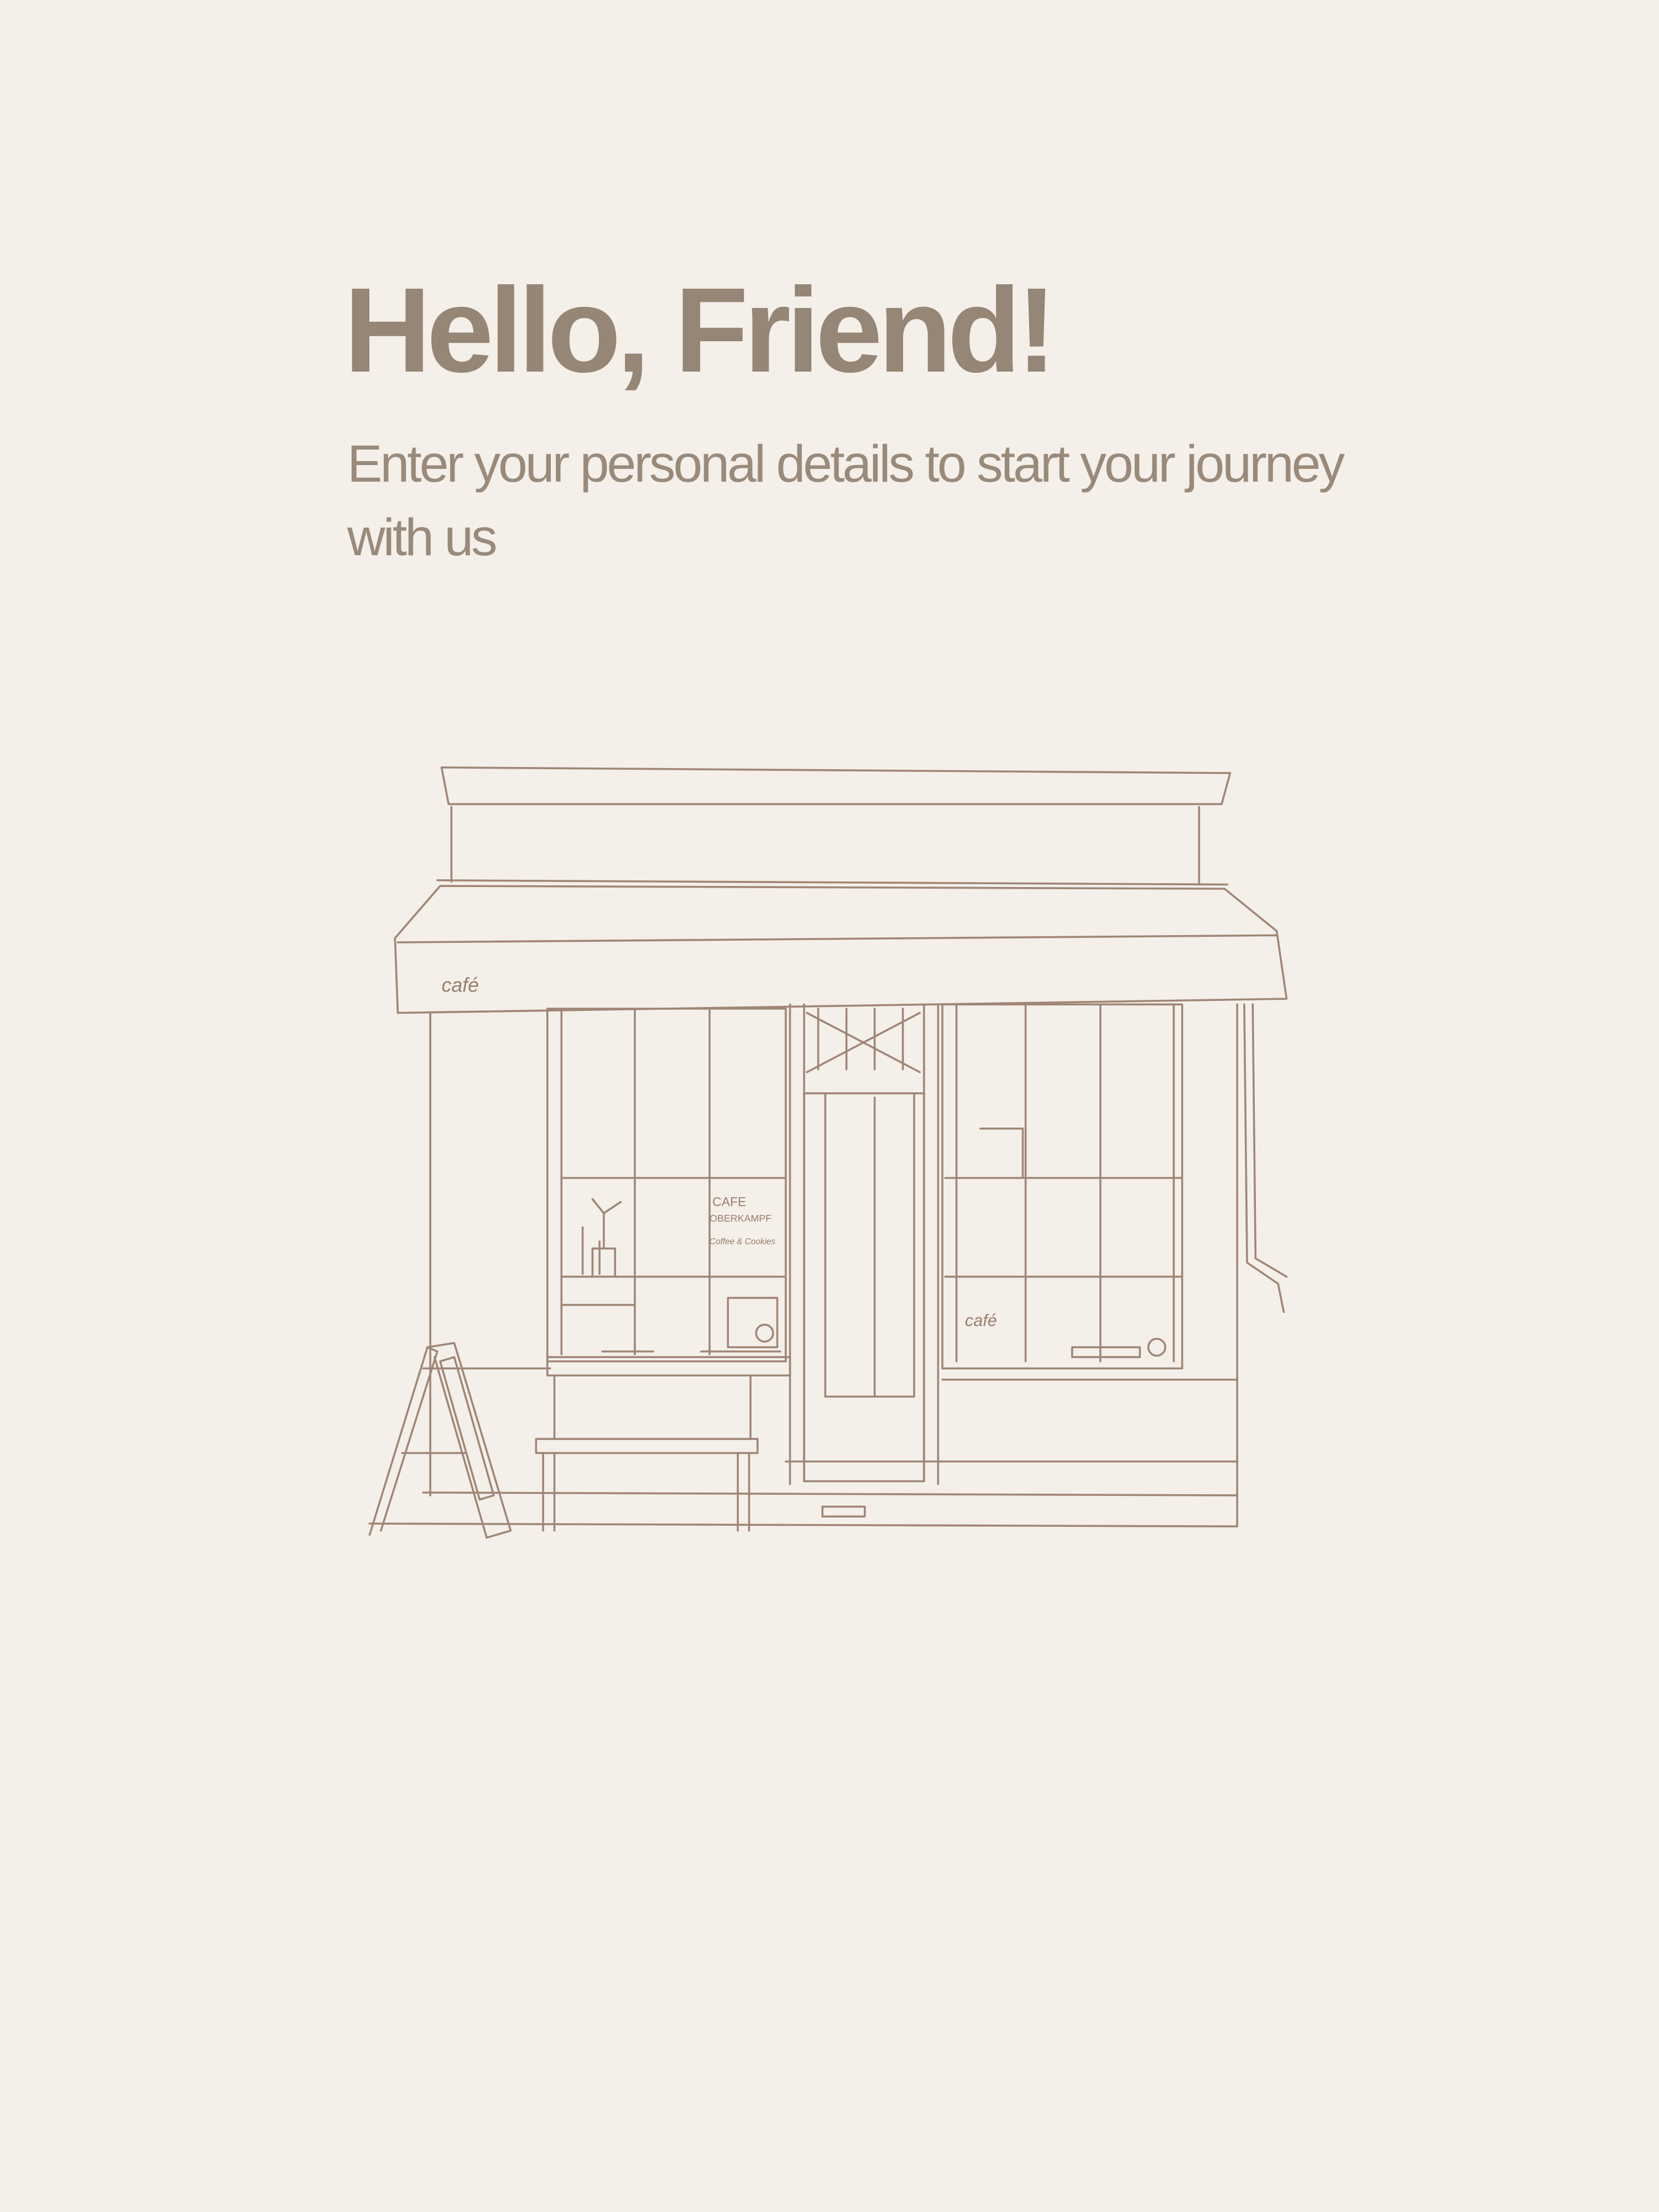 This screenshot has width=1659, height=2212. Describe the element at coordinates (742, 1241) in the screenshot. I see `window-sign-line3: Coffee & Cookies` at that location.